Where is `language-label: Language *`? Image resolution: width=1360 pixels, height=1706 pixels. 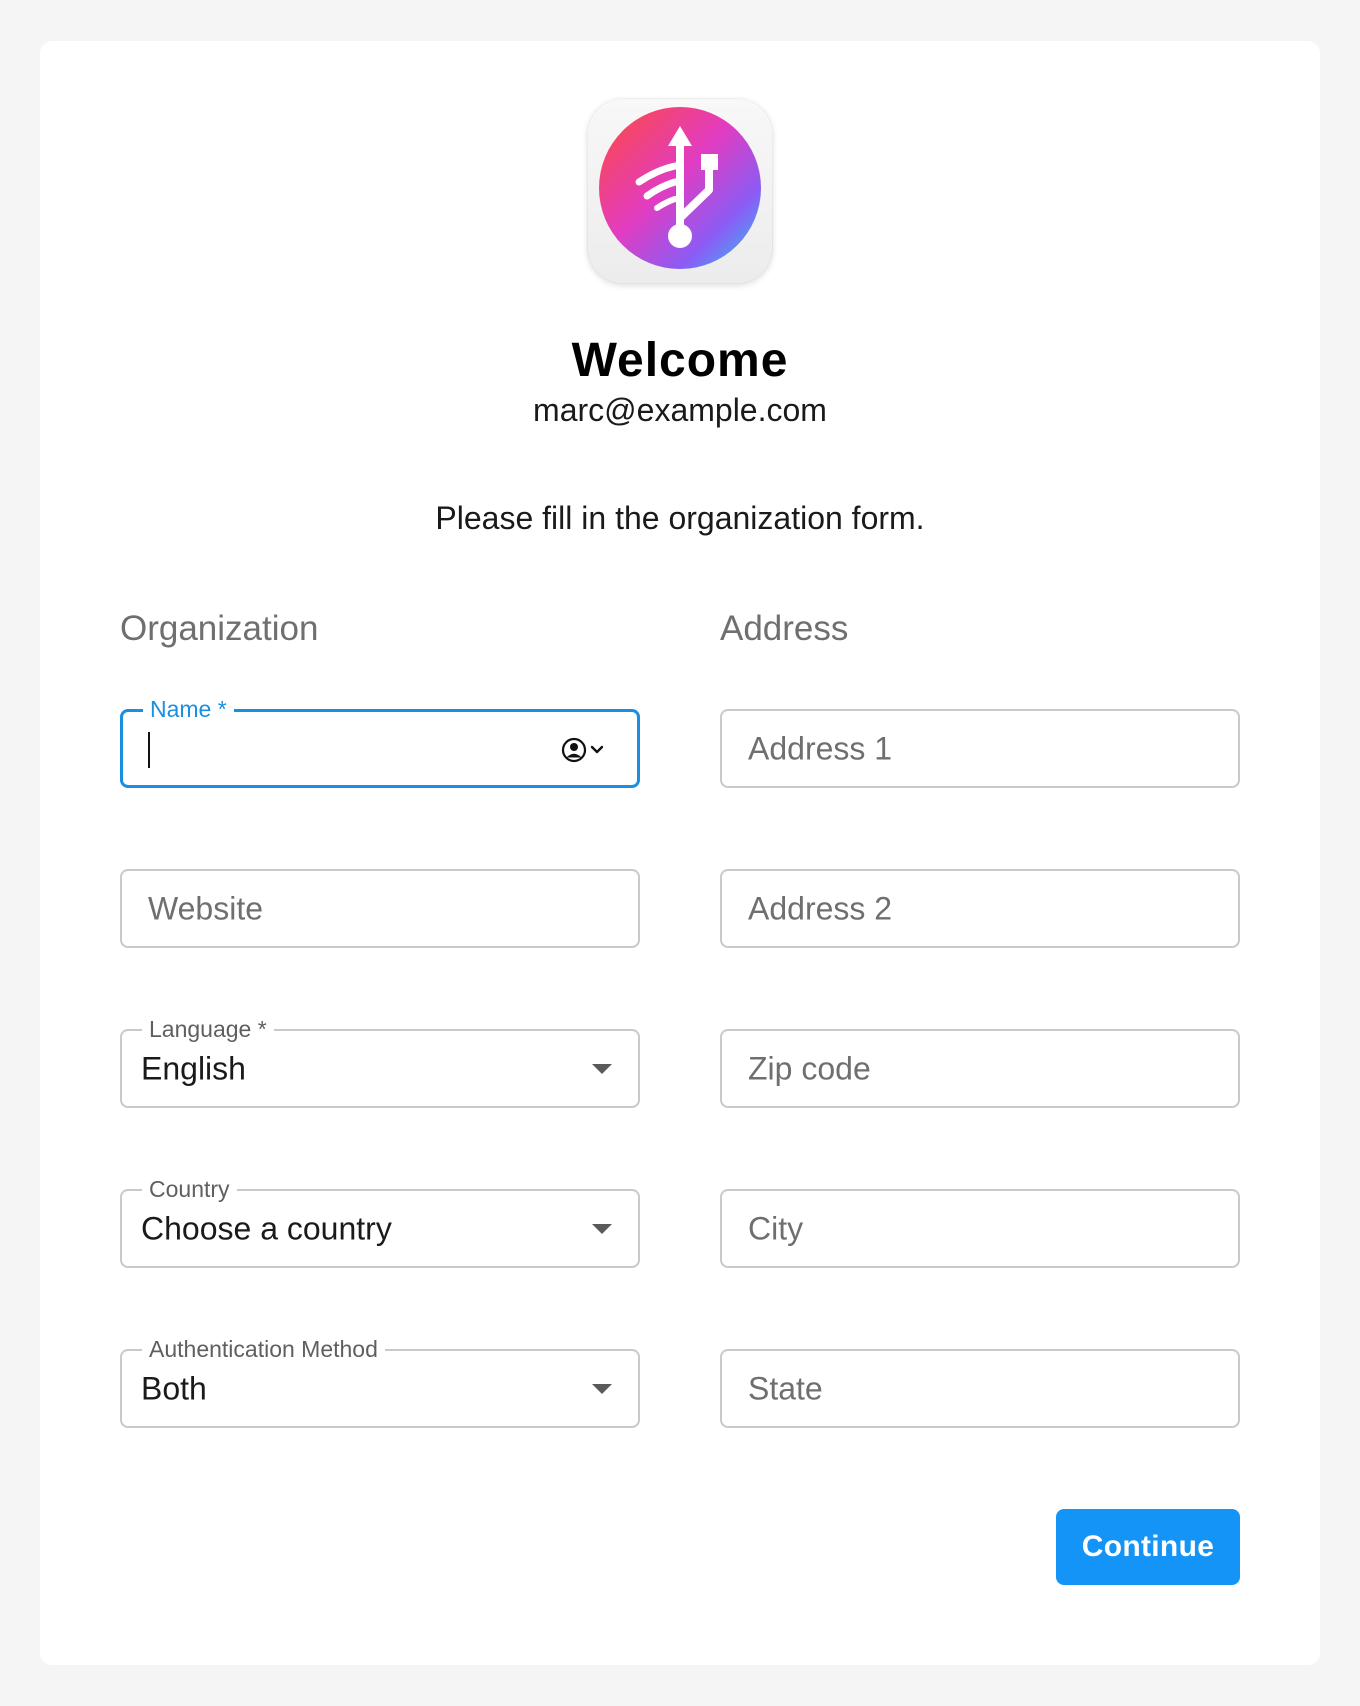
language-label: Language * is located at coordinates (208, 1029).